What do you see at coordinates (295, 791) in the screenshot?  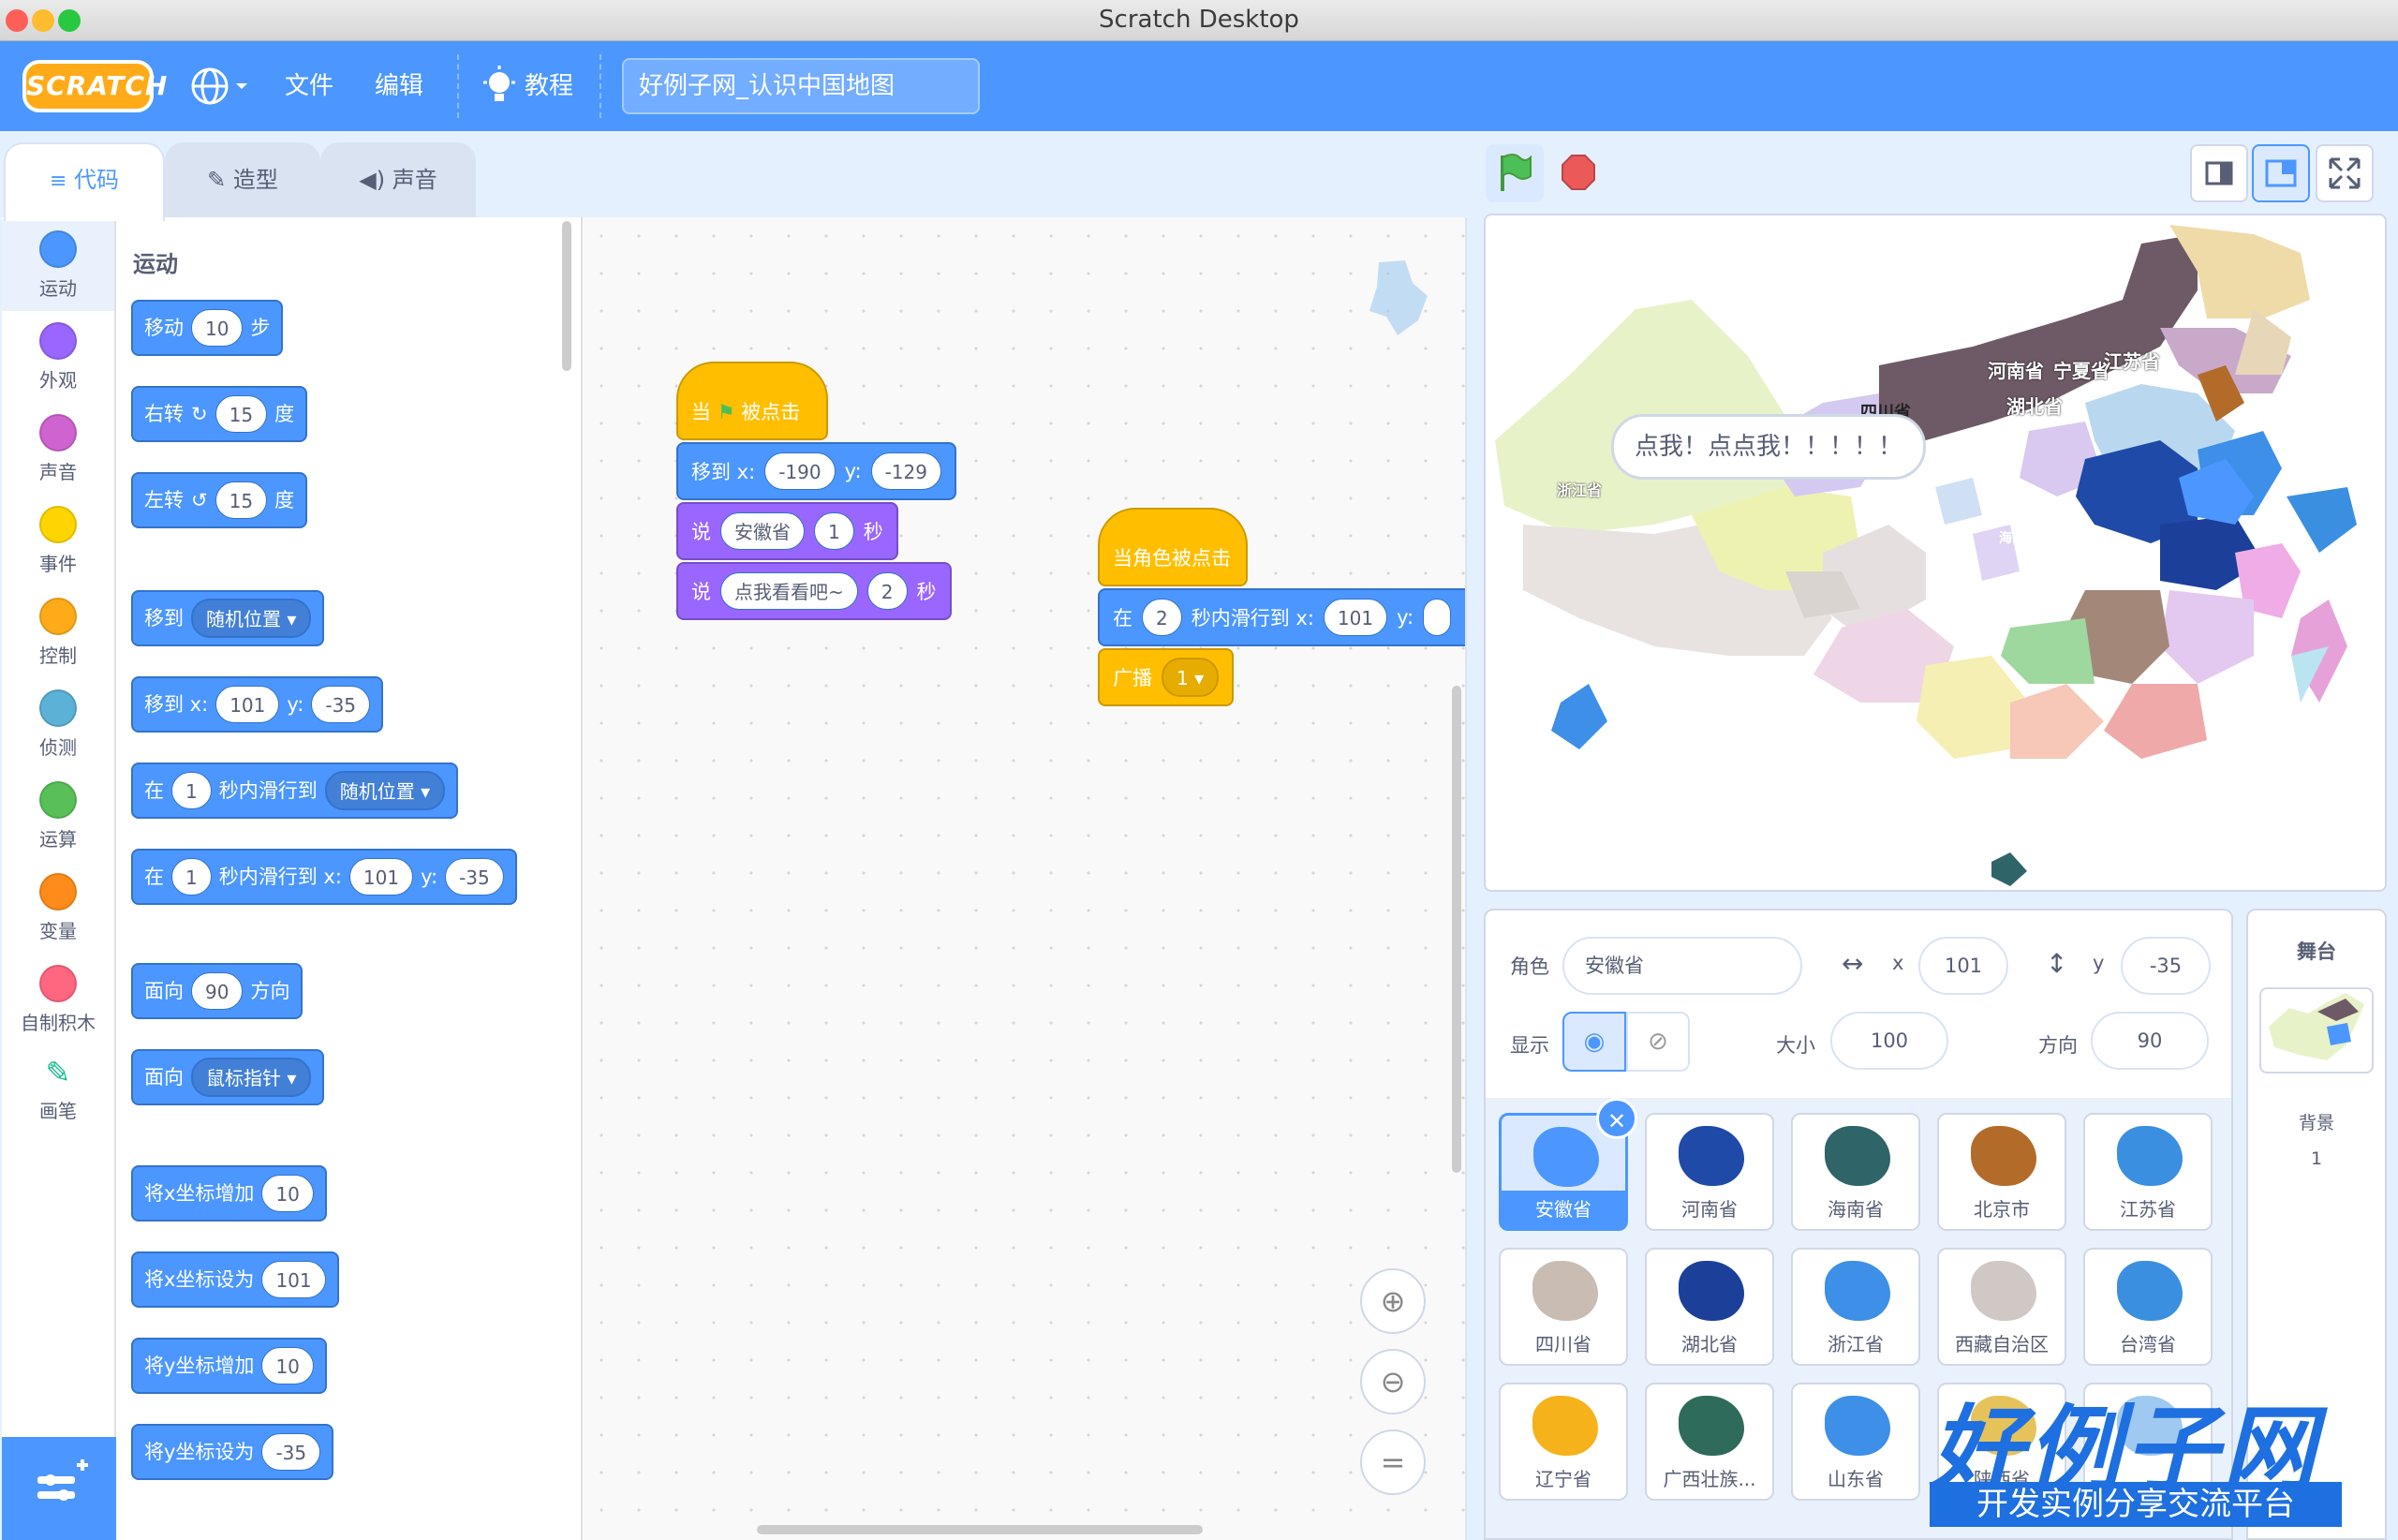 I see `glide-to-block: 在 1 秒内滑行到 随机位置 ▾` at bounding box center [295, 791].